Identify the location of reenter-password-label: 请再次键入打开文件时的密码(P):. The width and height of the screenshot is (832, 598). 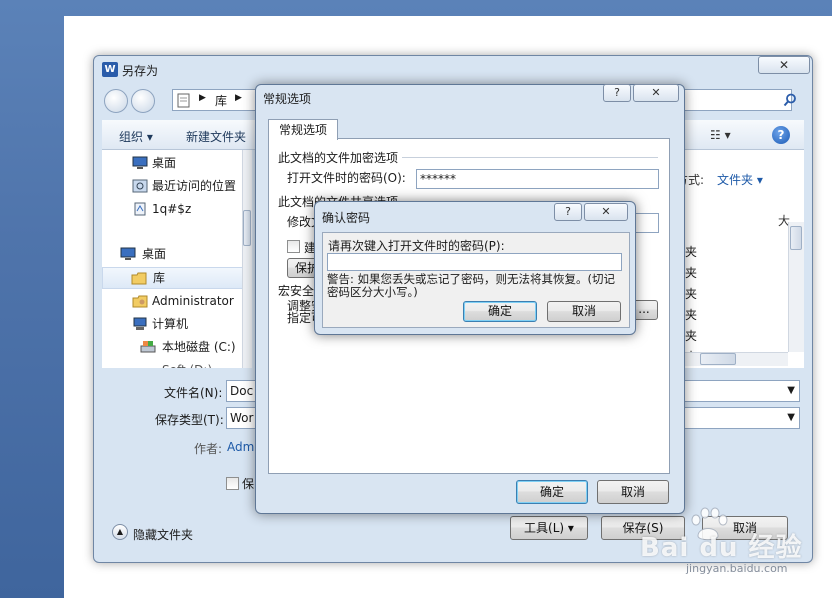
(416, 246).